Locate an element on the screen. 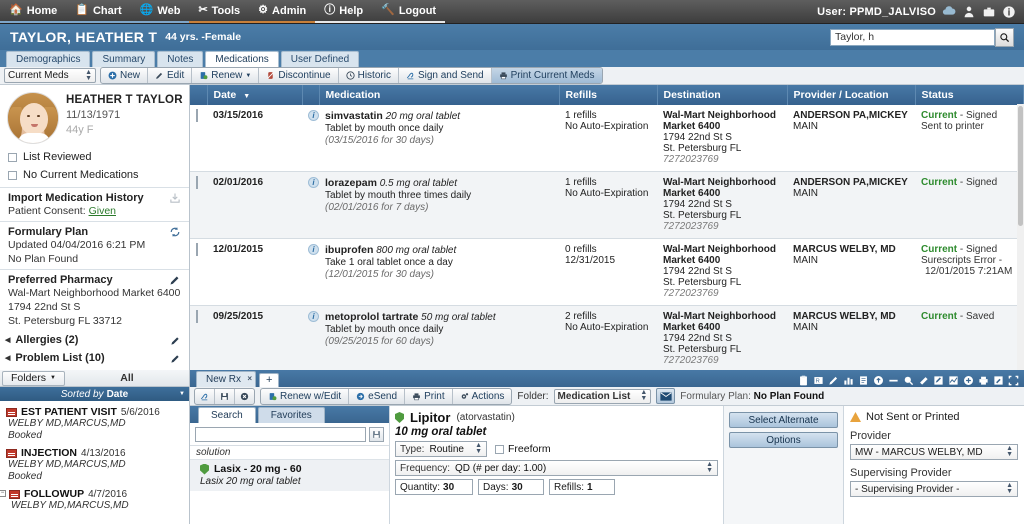 The image size is (1024, 524). tab-demographics: Demographics is located at coordinates (48, 59).